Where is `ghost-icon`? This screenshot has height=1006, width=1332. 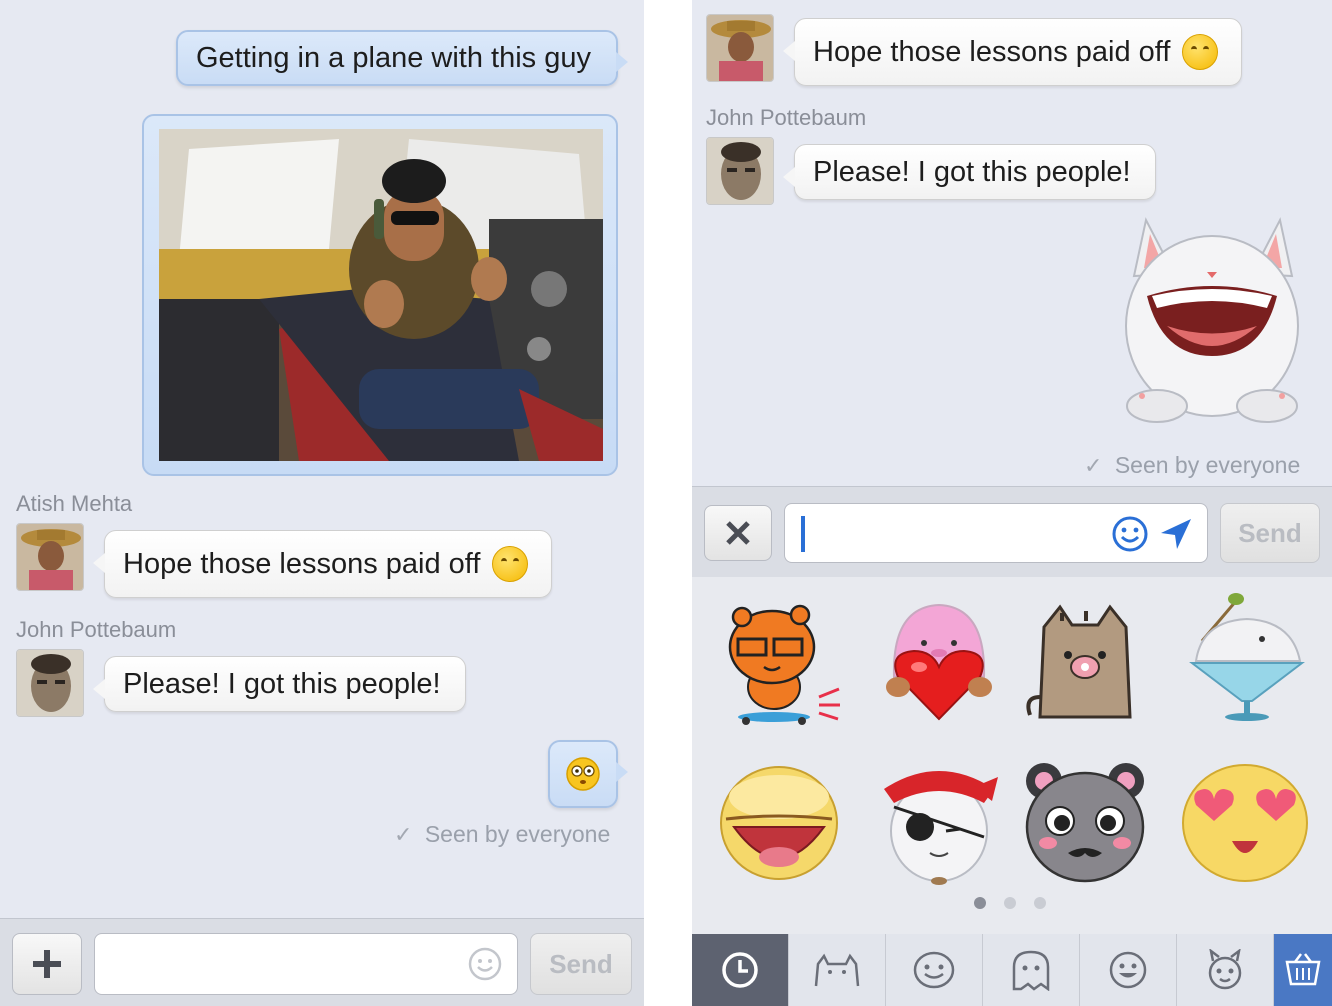
ghost-icon is located at coordinates (1031, 970).